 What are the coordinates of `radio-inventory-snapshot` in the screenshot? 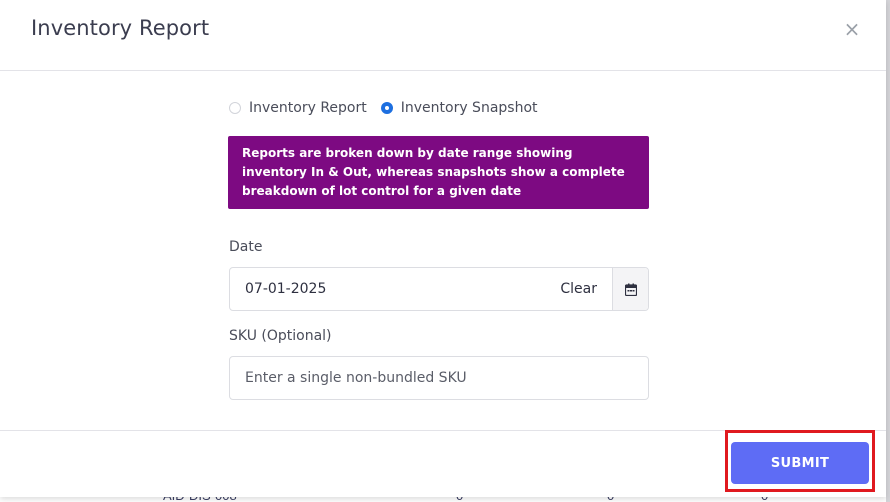 It's located at (386, 108).